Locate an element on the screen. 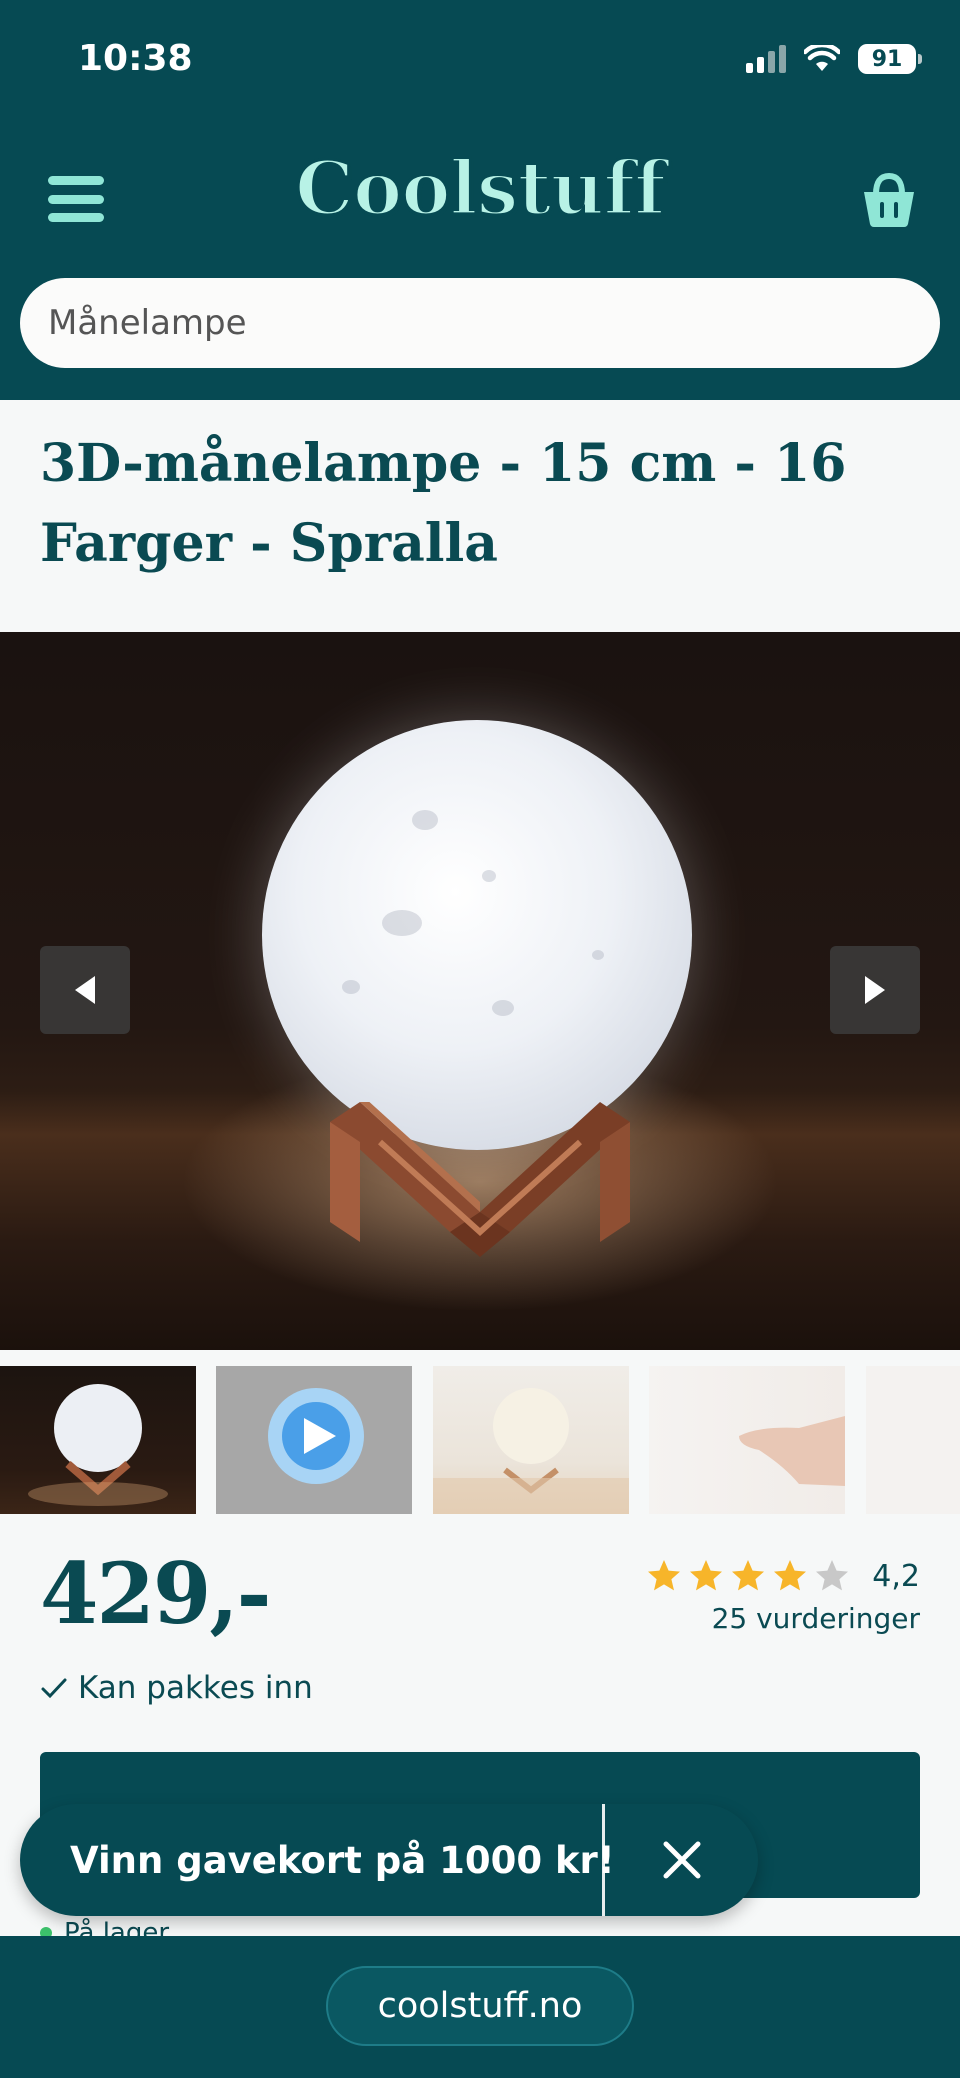 Image resolution: width=960 pixels, height=2078 pixels. carousel-prev-button is located at coordinates (85, 990).